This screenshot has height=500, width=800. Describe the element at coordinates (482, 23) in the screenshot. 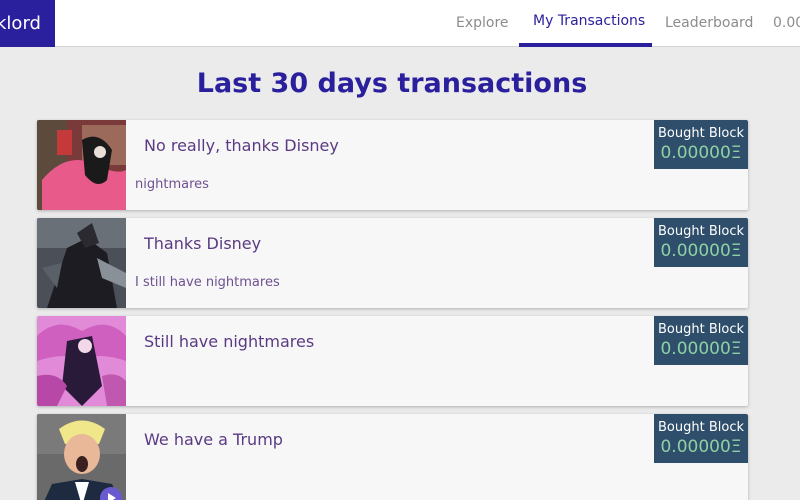

I see `nav-explore: Explore` at that location.